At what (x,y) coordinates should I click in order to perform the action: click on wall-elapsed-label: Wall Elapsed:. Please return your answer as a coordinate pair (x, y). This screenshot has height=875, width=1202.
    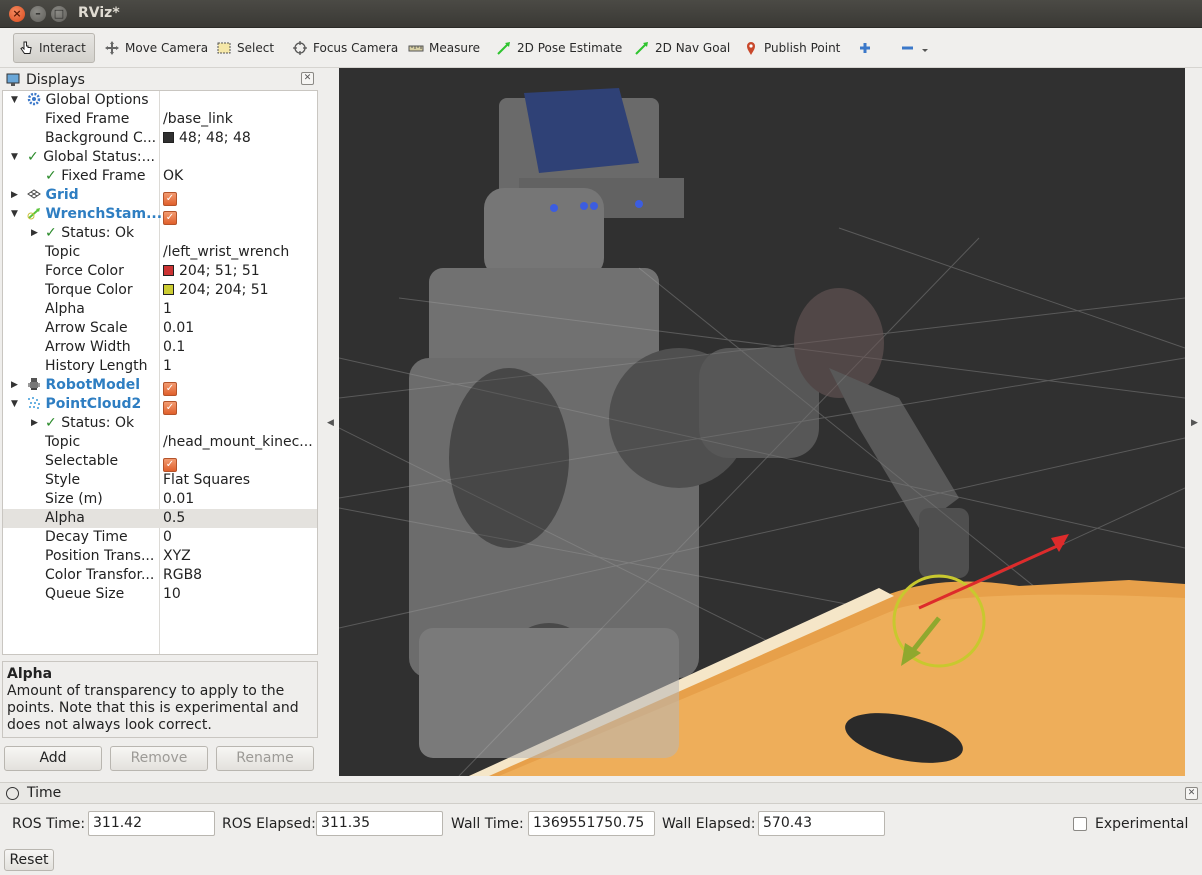
    Looking at the image, I should click on (709, 824).